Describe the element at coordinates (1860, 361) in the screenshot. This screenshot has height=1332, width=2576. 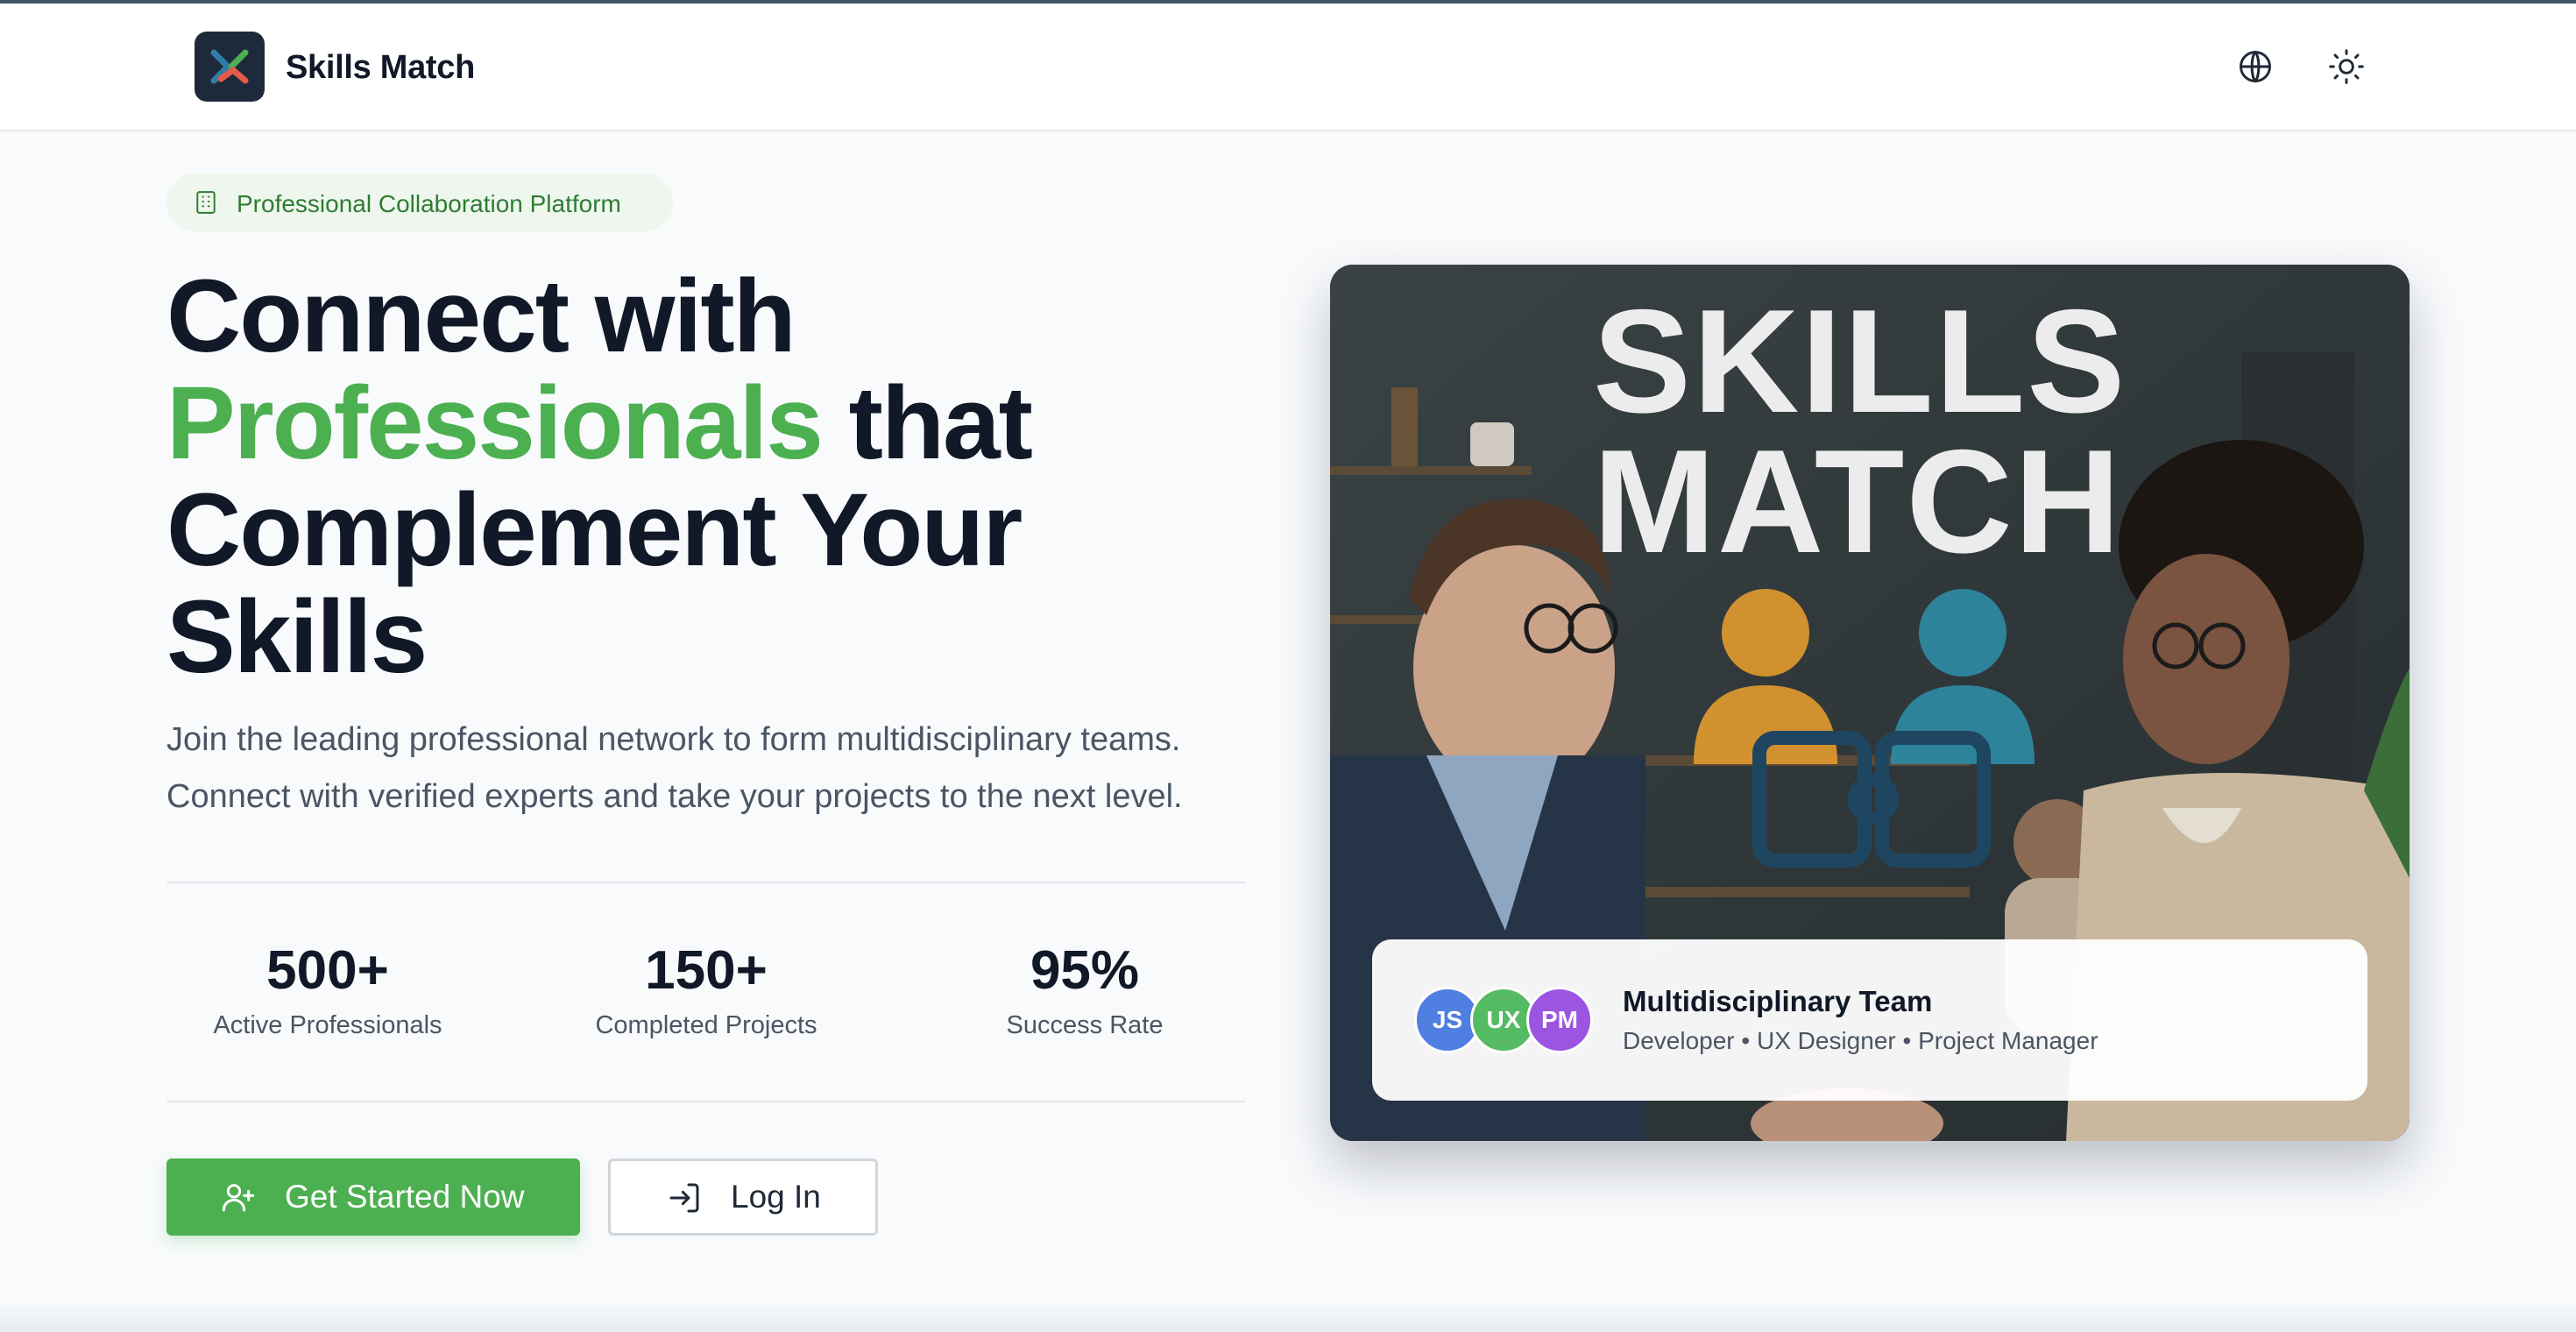
I see `image-title-line-1: SKILLS` at that location.